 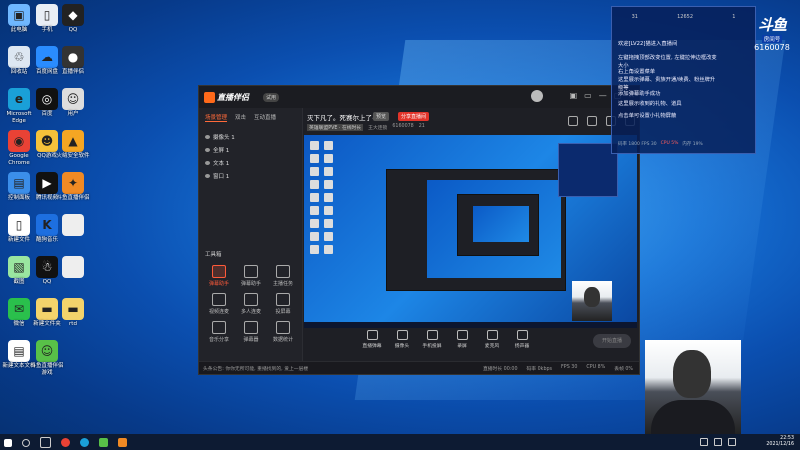 What do you see at coordinates (648, 44) in the screenshot?
I see `chat-line: 欢迎[LV22]猫进入直播间` at bounding box center [648, 44].